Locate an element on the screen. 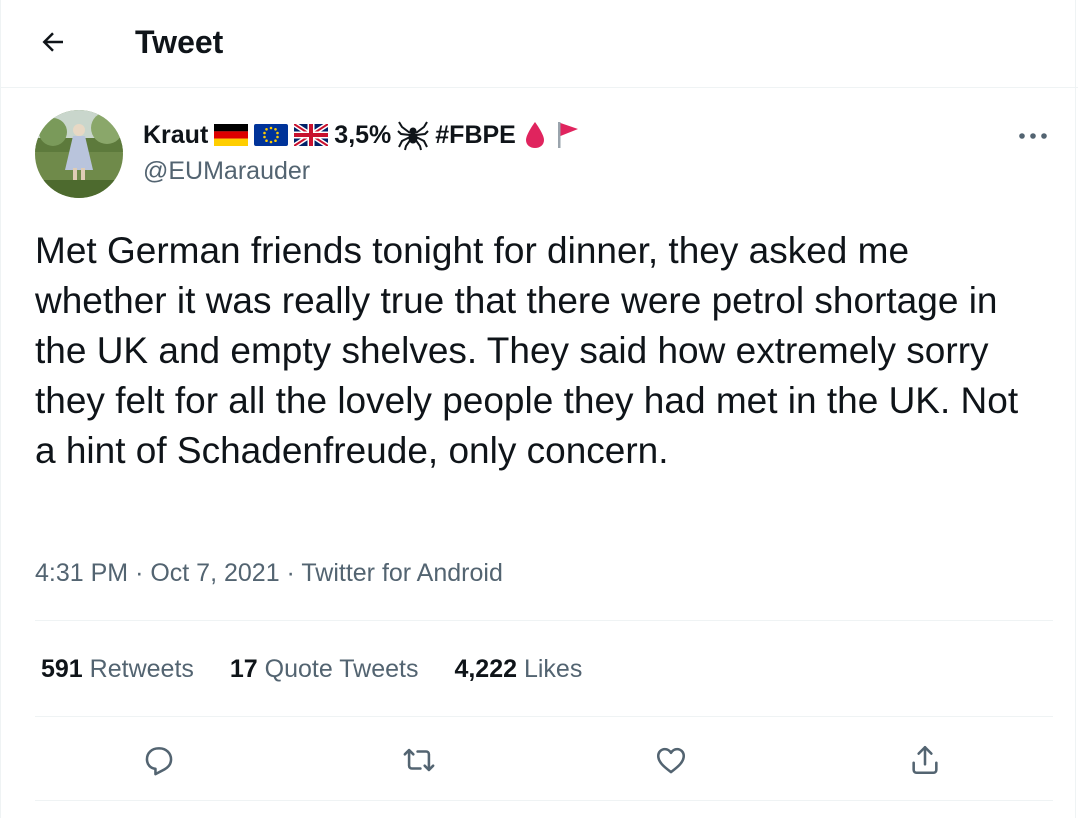  tweet-date: Oct 7, 2021 is located at coordinates (214, 573).